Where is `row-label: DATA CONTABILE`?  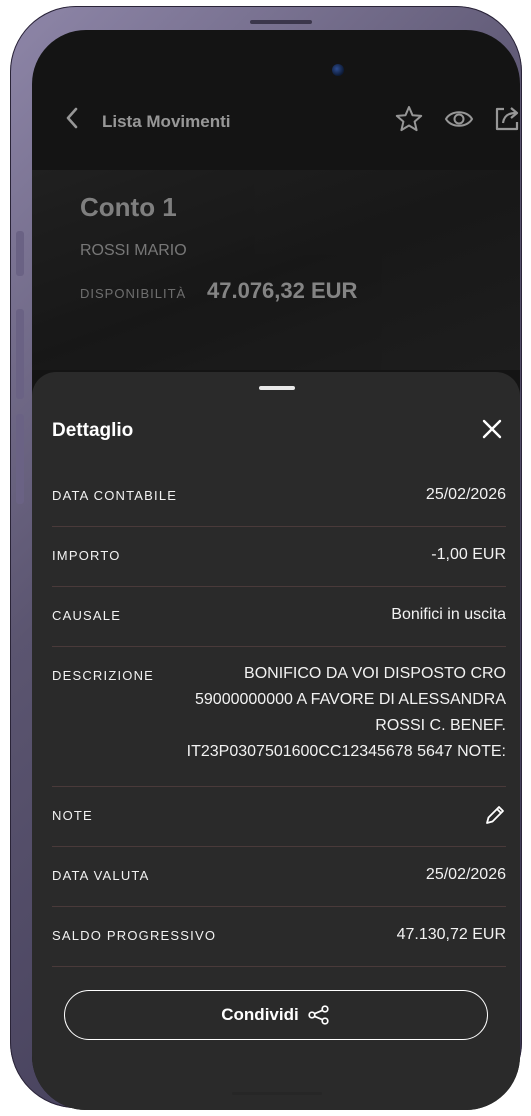
row-label: DATA CONTABILE is located at coordinates (115, 495).